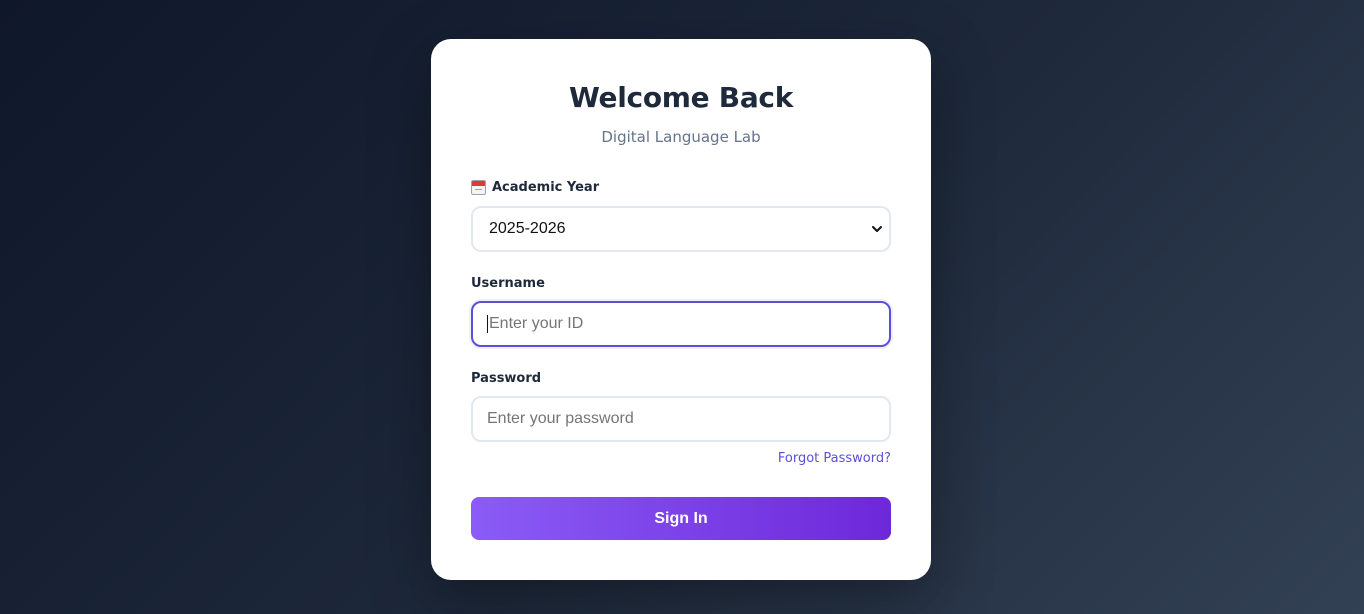 This screenshot has width=1364, height=614. What do you see at coordinates (487, 324) in the screenshot?
I see `text-caret` at bounding box center [487, 324].